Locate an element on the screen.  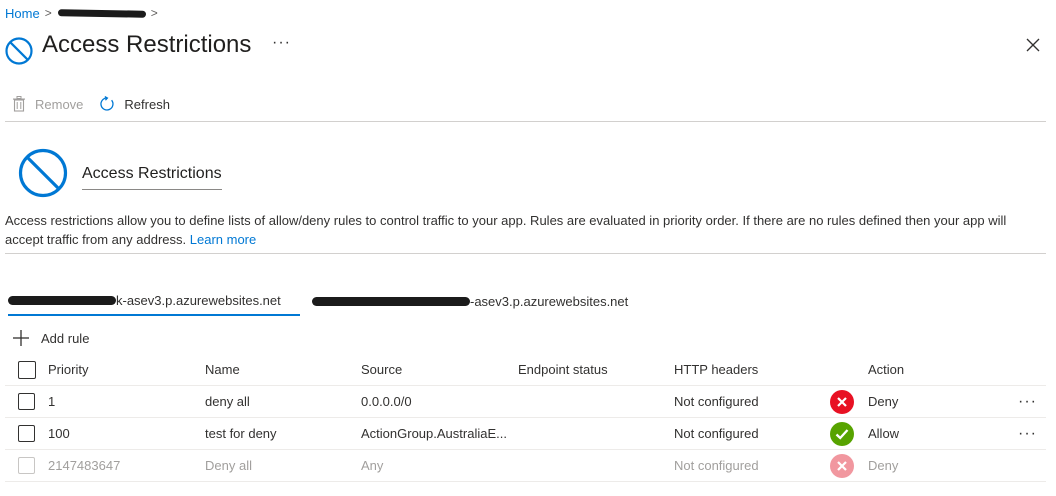
command-bar: Remove Refresh is located at coordinates (99, 104).